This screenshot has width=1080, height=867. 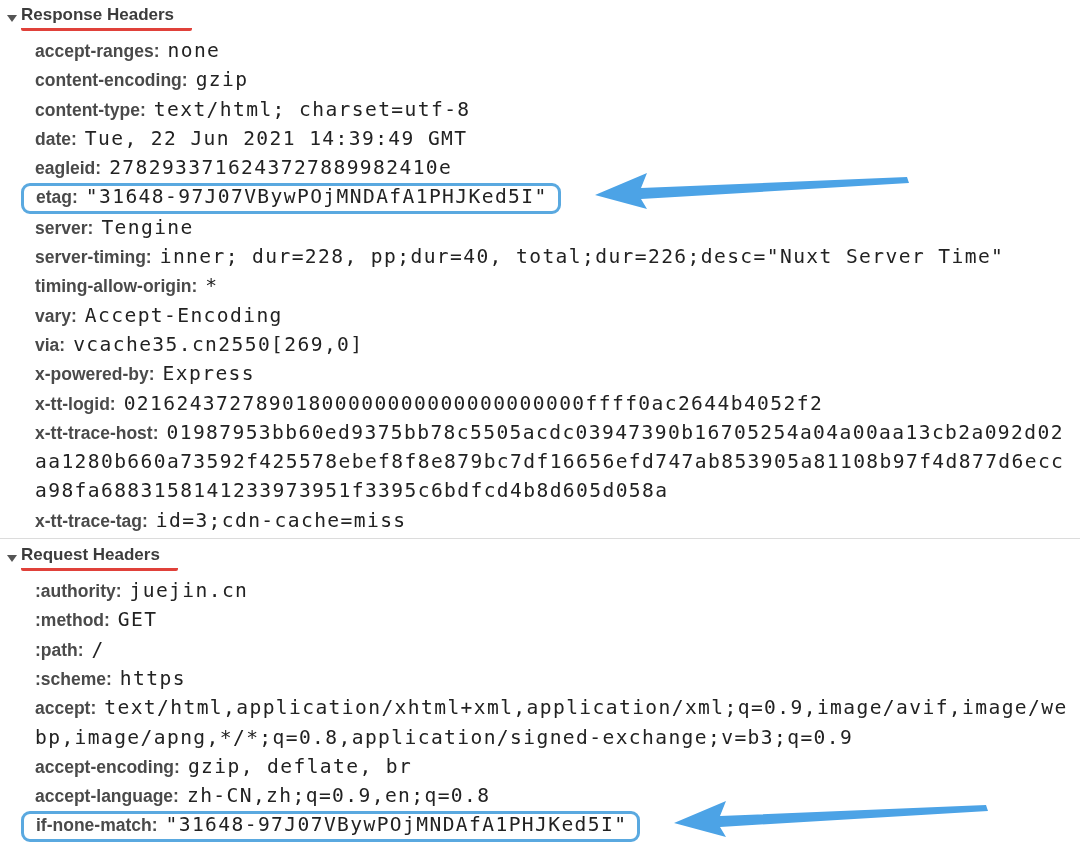 What do you see at coordinates (128, 51) in the screenshot?
I see `header-line: accept-ranges: none` at bounding box center [128, 51].